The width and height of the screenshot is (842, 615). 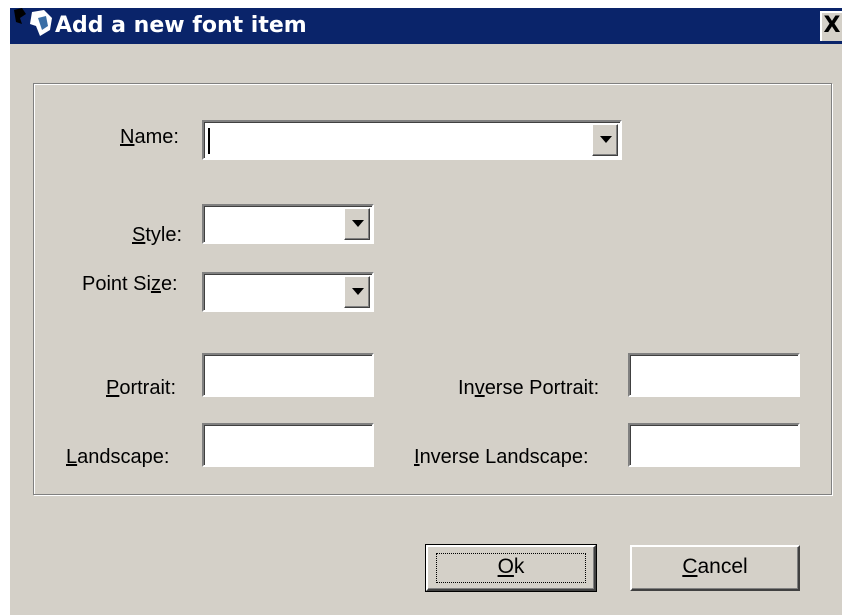 I want to click on text-caret, so click(x=209, y=141).